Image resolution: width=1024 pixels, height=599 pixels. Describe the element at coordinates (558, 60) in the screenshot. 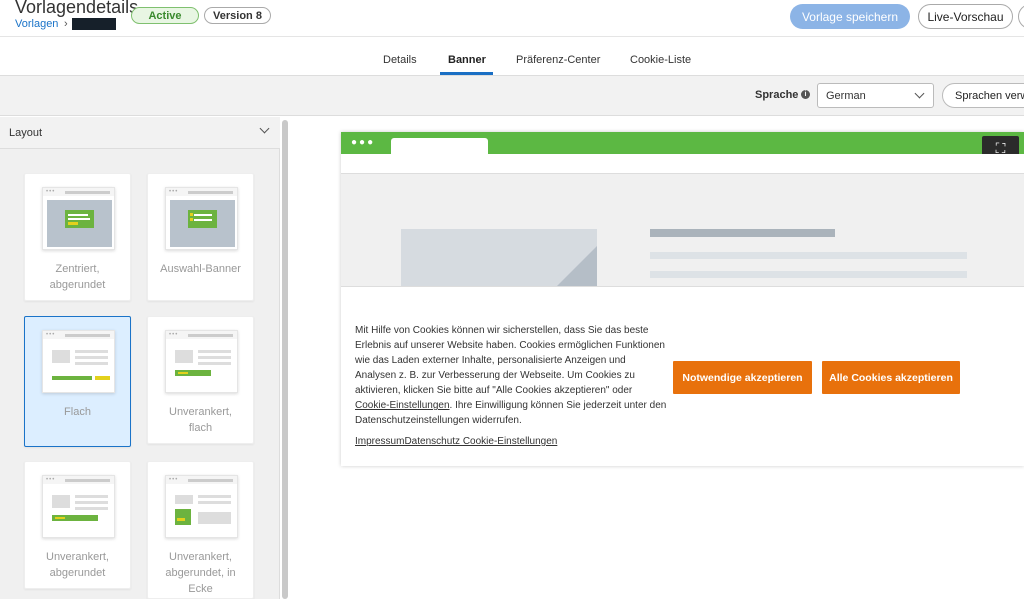

I see `tab-preference-center: Präferenz-Center` at that location.